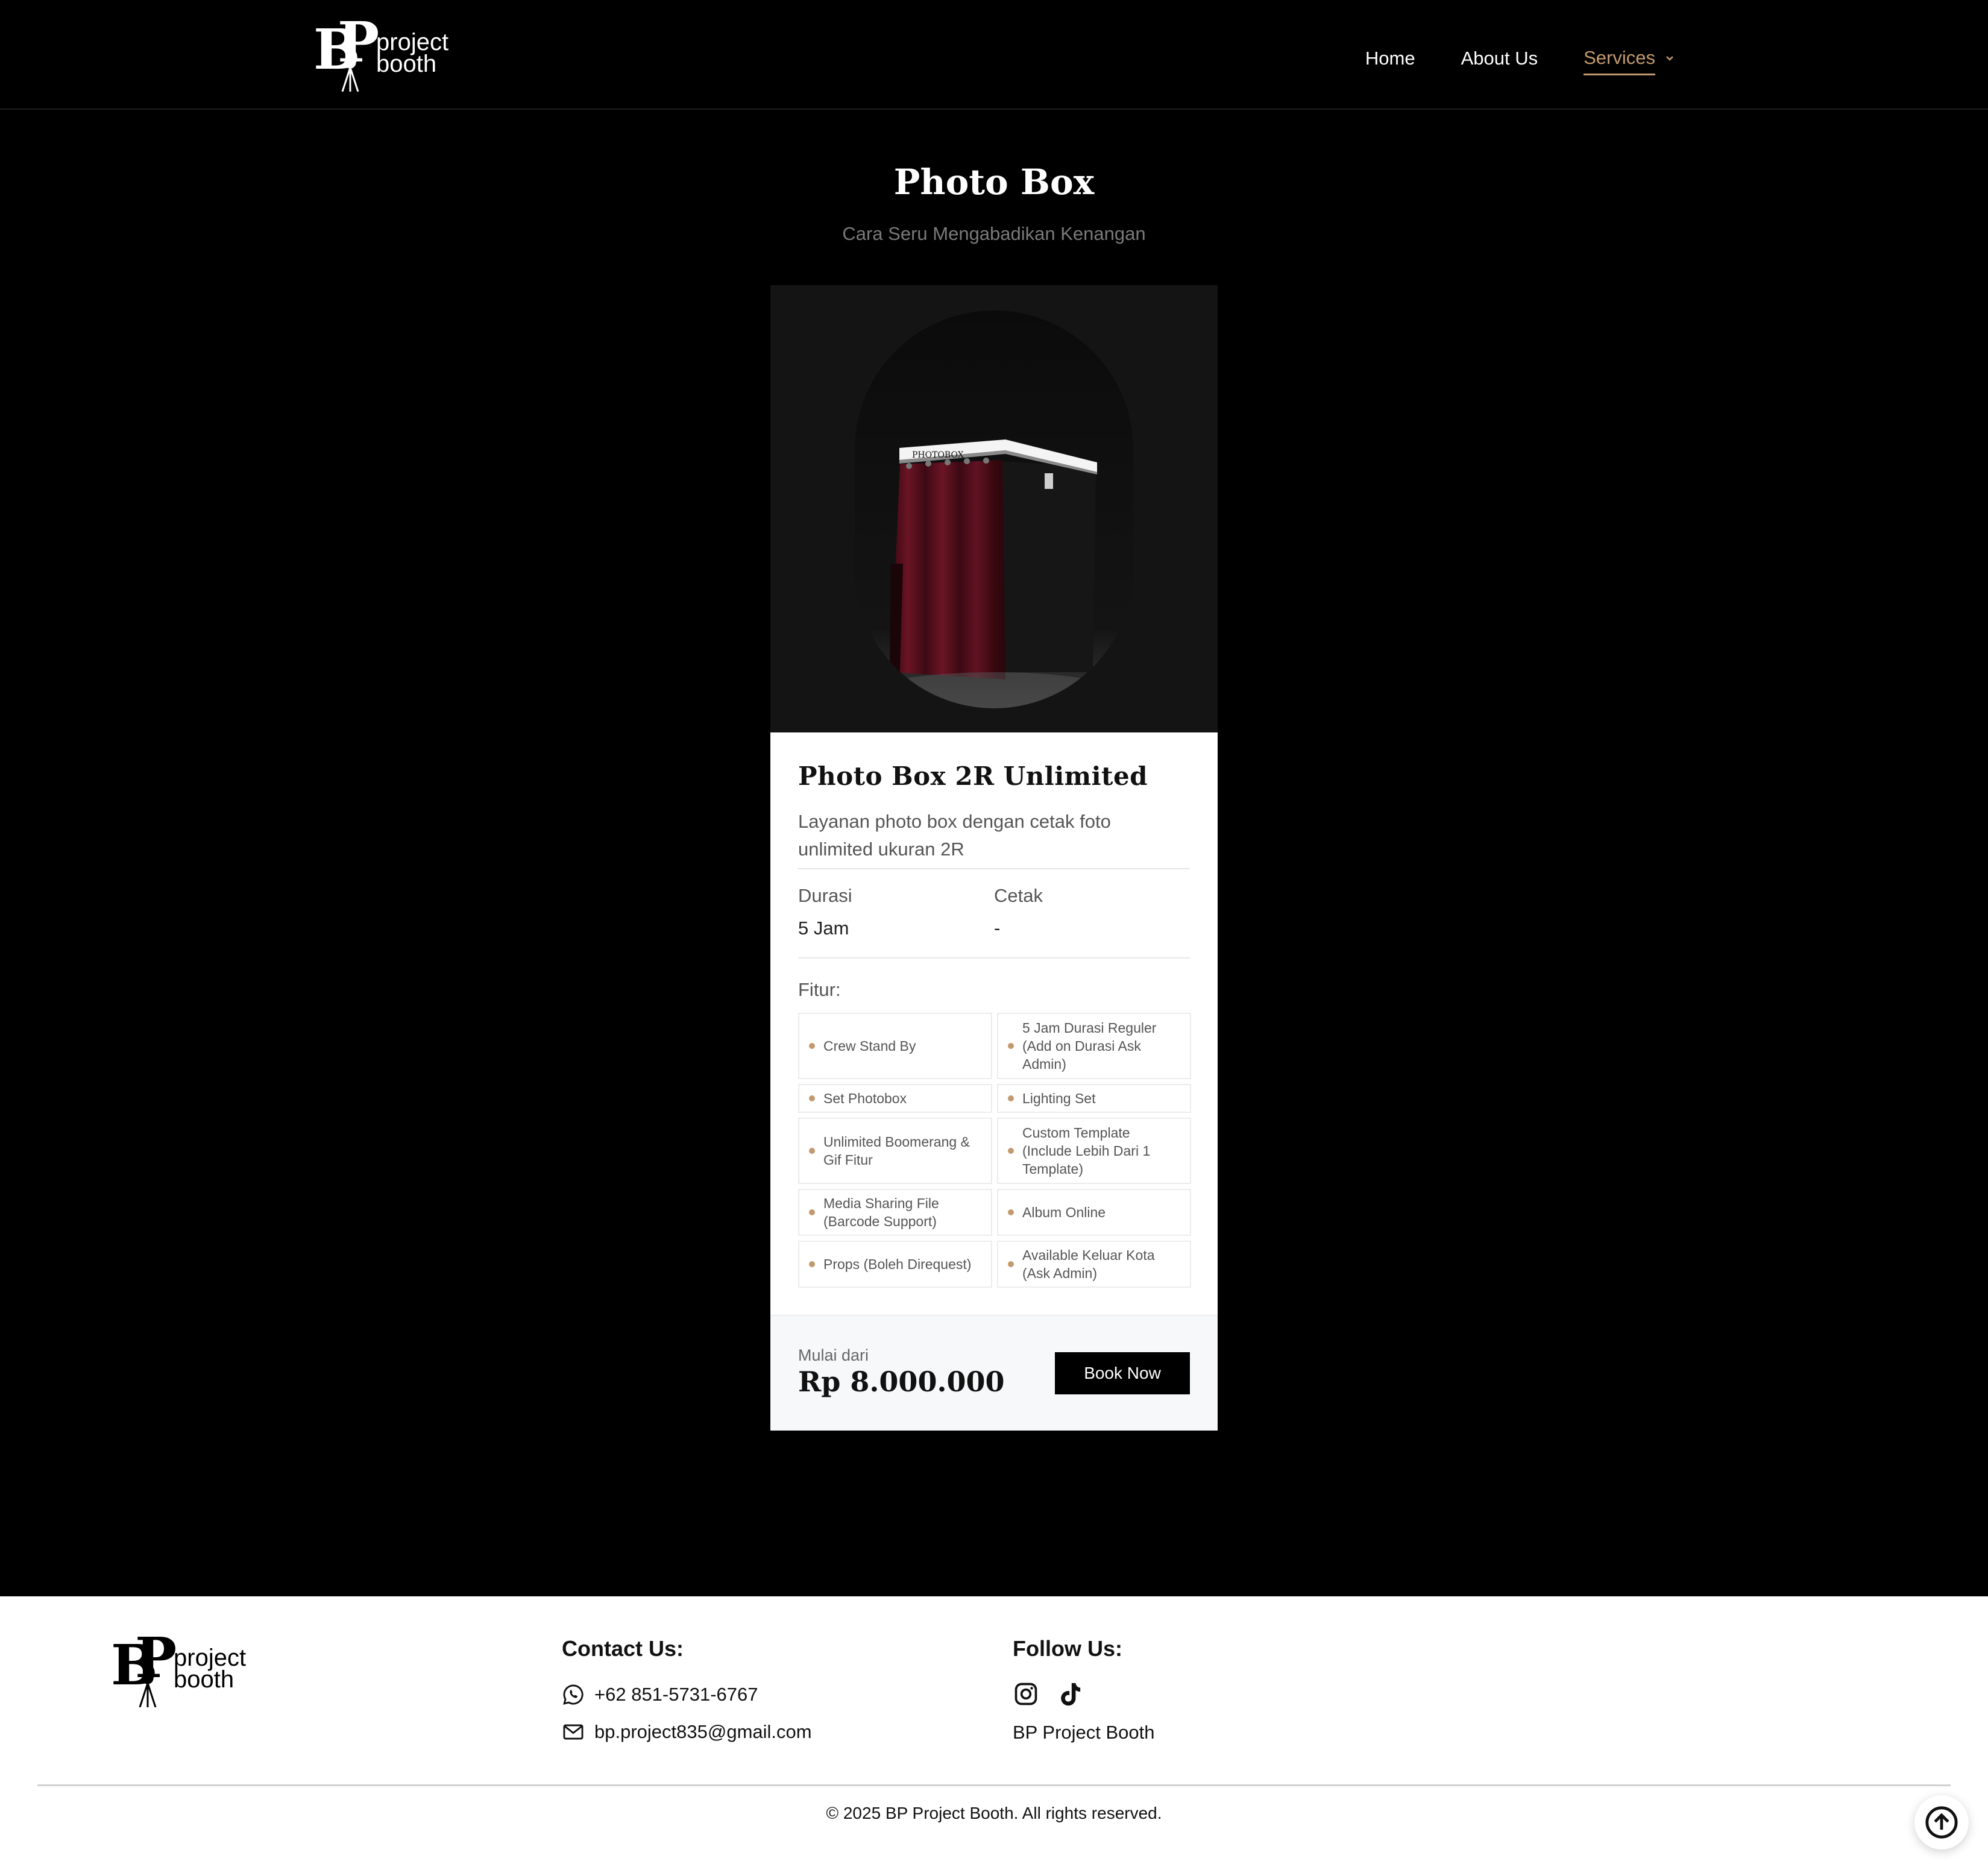 The image size is (1988, 1864). I want to click on feature-item: Album Online, so click(1094, 1213).